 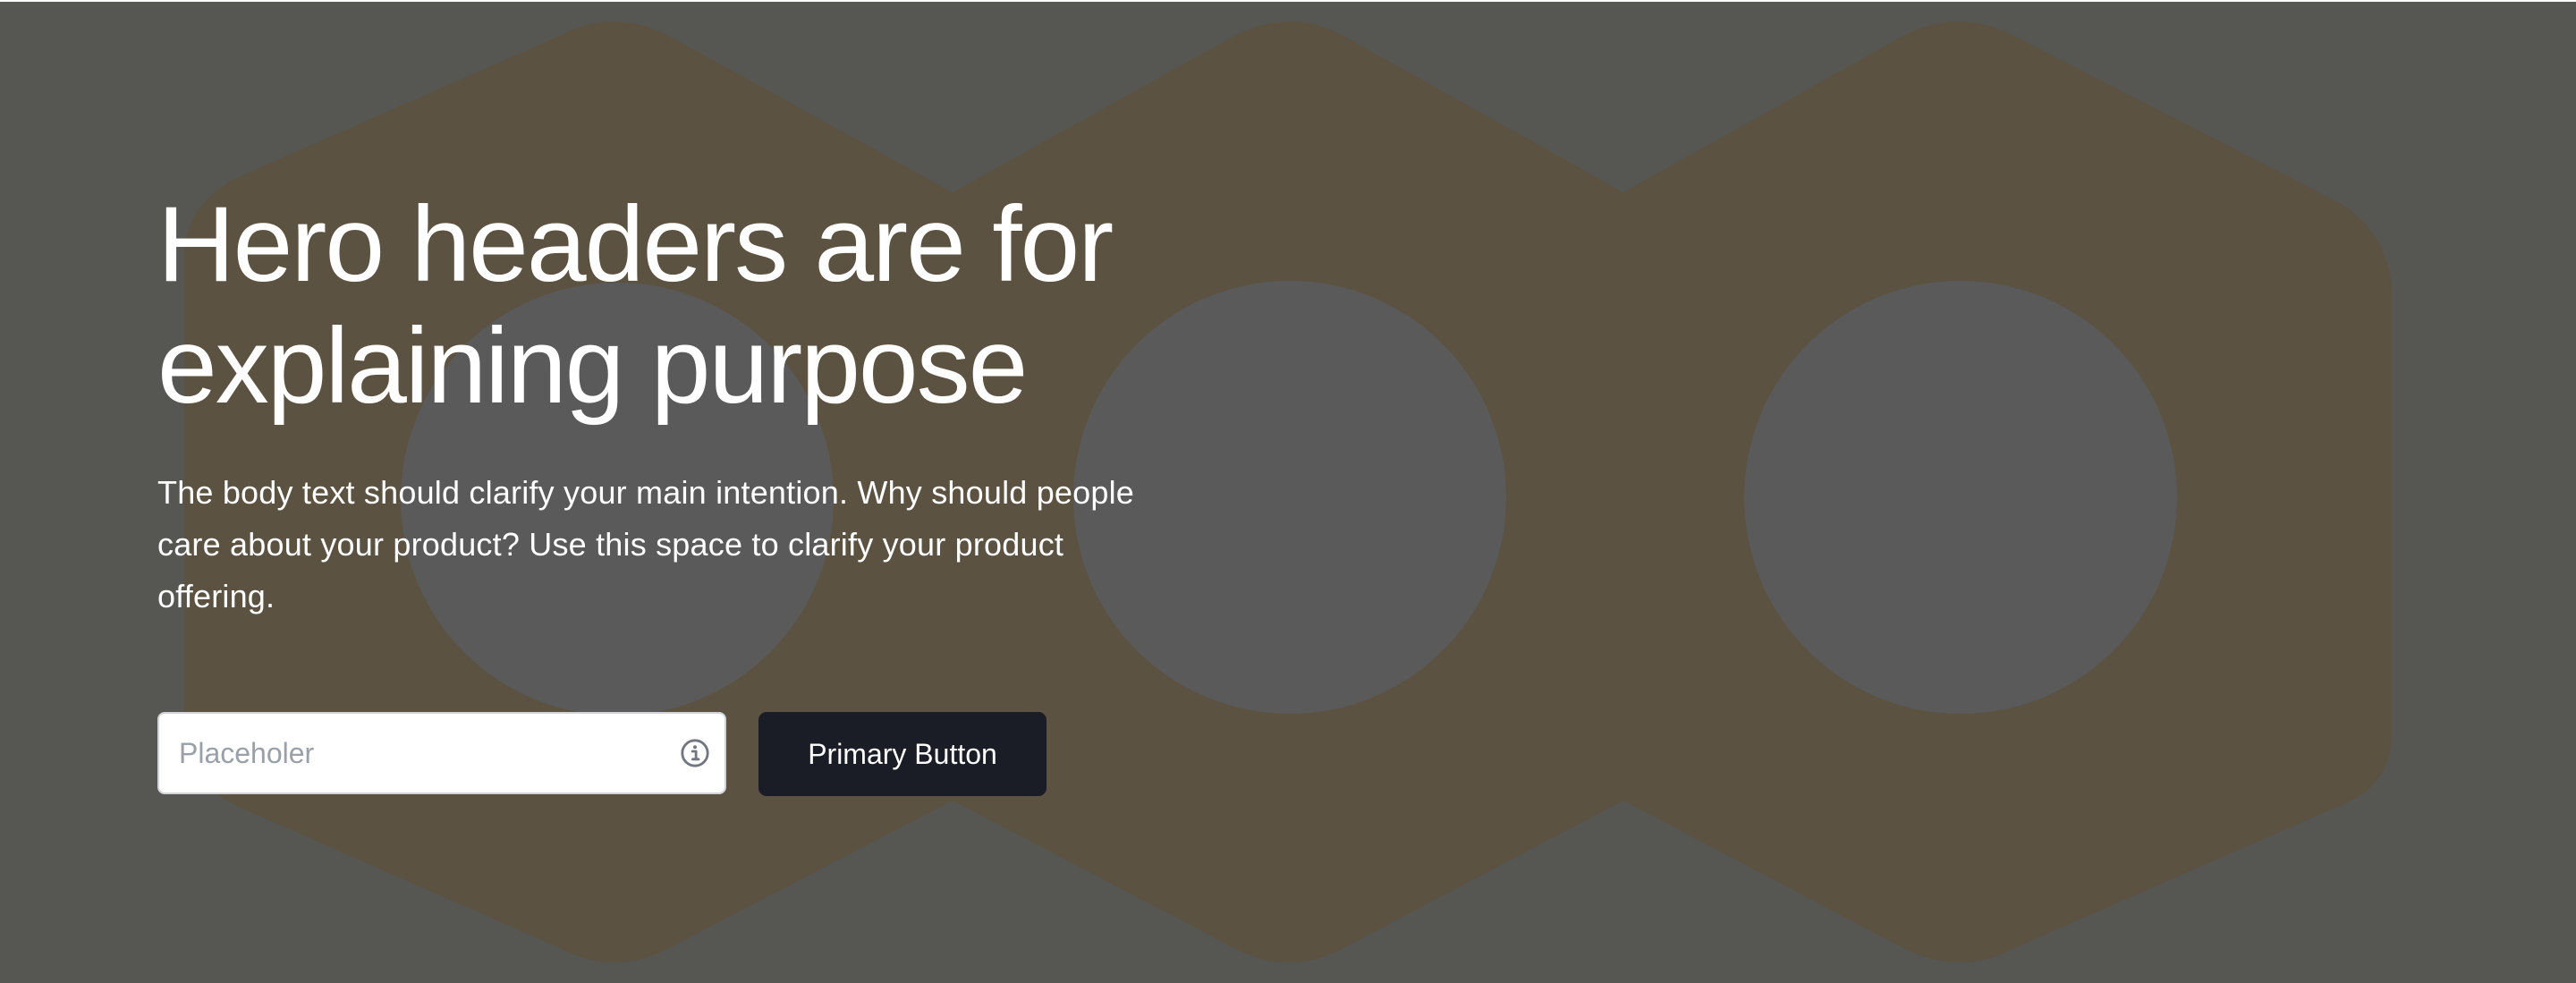 I want to click on hero-title-line-1: Hero headers are for, so click(x=635, y=244).